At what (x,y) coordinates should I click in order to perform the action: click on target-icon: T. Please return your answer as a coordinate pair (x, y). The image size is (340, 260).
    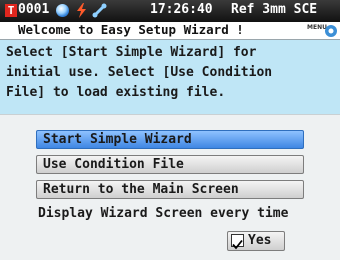
    Looking at the image, I should click on (11, 10).